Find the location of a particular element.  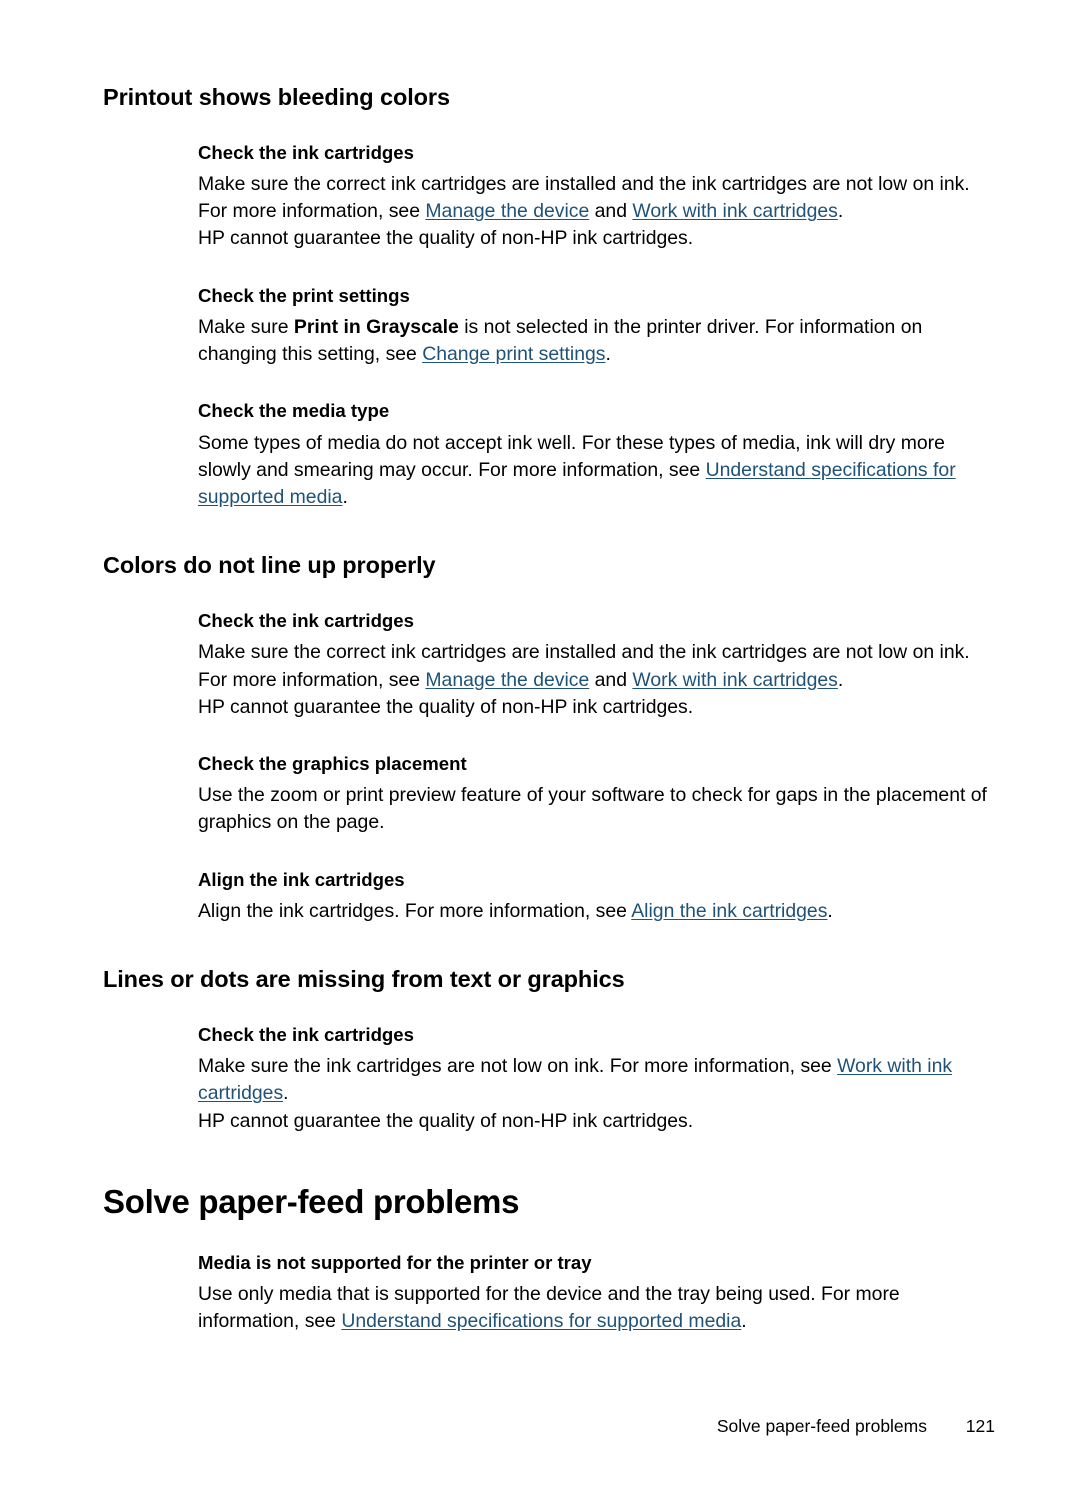

emphasis-text: Print in Grayscale is located at coordinates (376, 326).